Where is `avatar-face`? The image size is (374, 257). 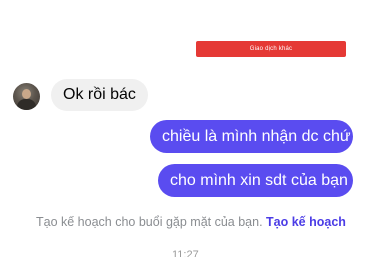
avatar-face is located at coordinates (26, 94).